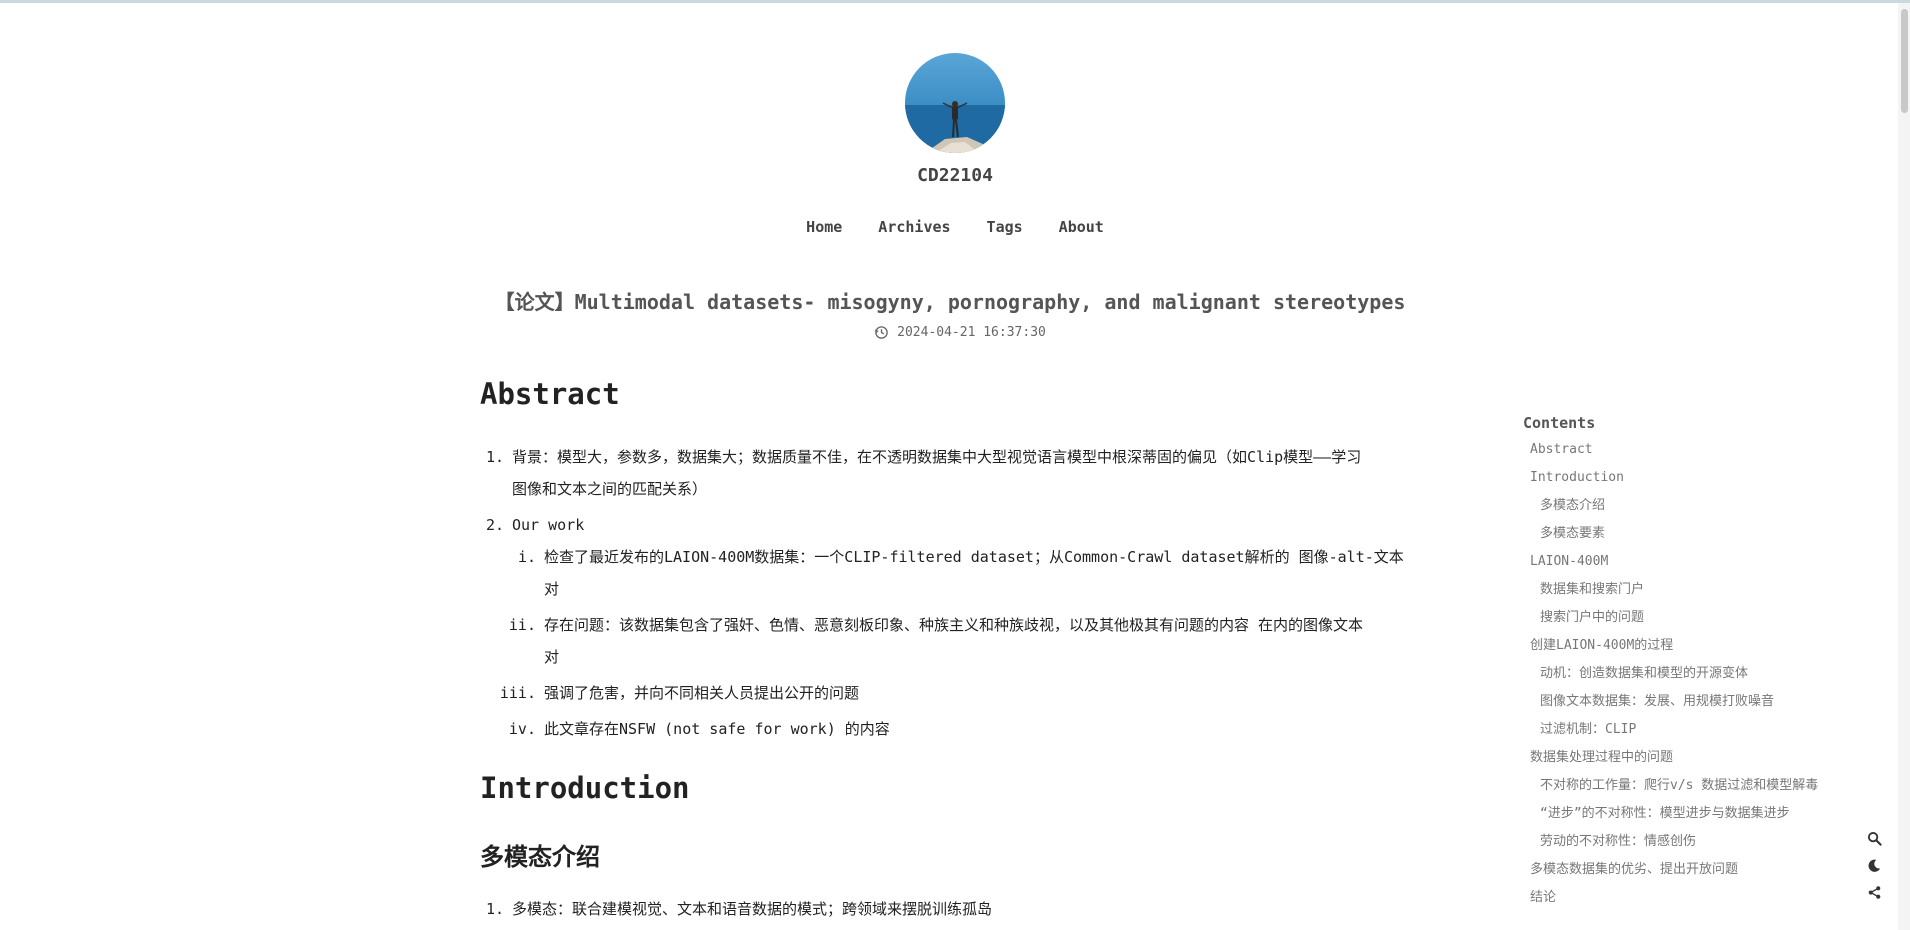 This screenshot has height=930, width=1910. Describe the element at coordinates (952, 693) in the screenshot. I see `list-item: iii. 强调了危害，并向不同相关人员提出公开的问题` at that location.